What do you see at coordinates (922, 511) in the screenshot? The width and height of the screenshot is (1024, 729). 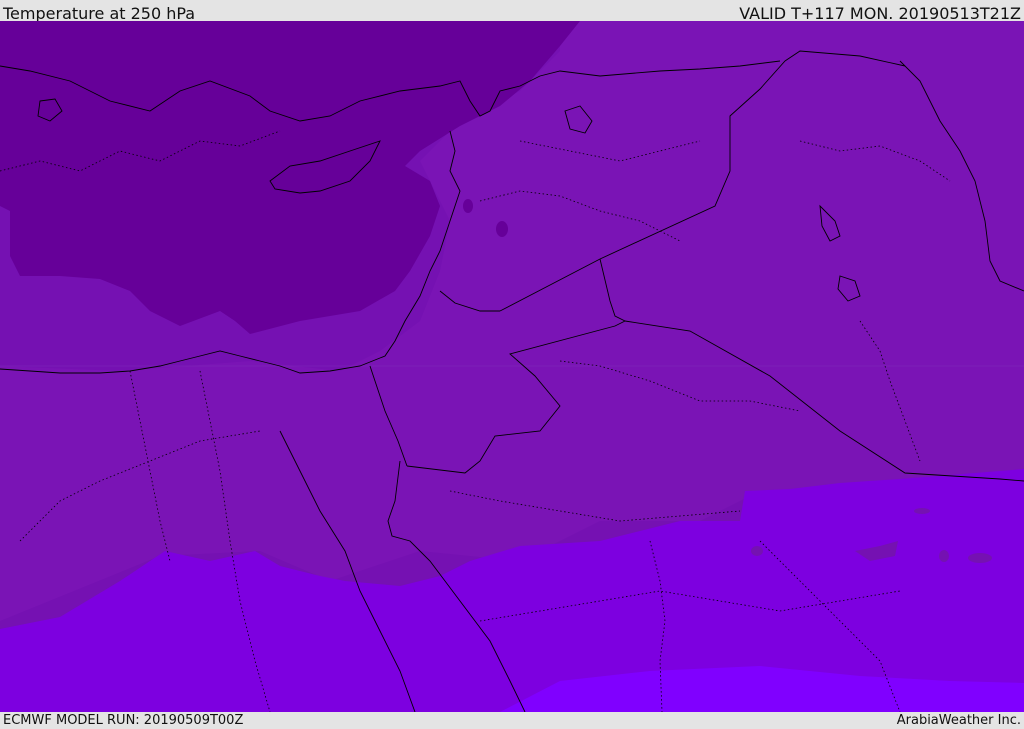 I see `warm-pocket-e` at bounding box center [922, 511].